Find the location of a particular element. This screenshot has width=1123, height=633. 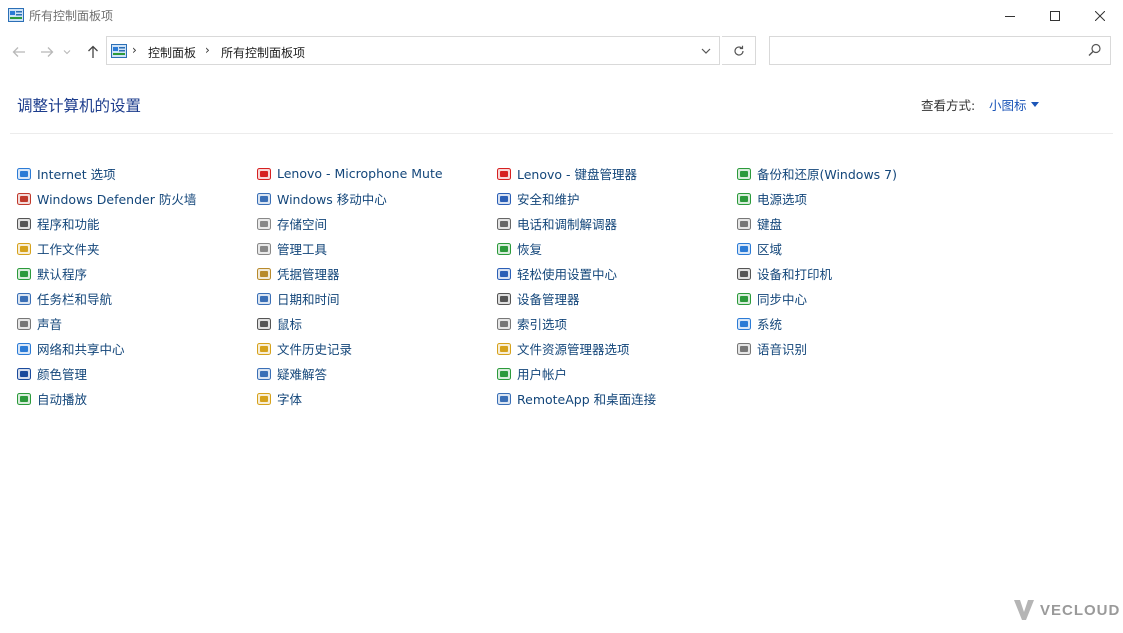

control-panel-item-label: 鼠标 is located at coordinates (289, 323).